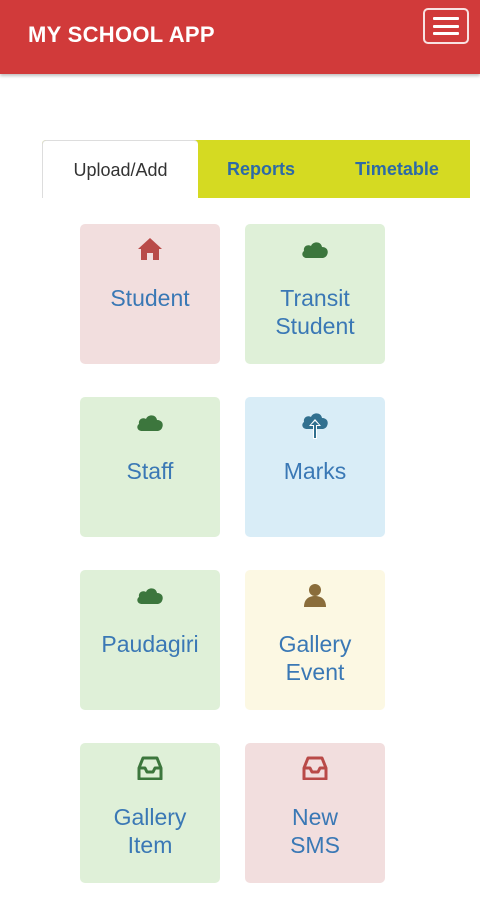  I want to click on top-navbar: MY SCHOOL APP, so click(240, 37).